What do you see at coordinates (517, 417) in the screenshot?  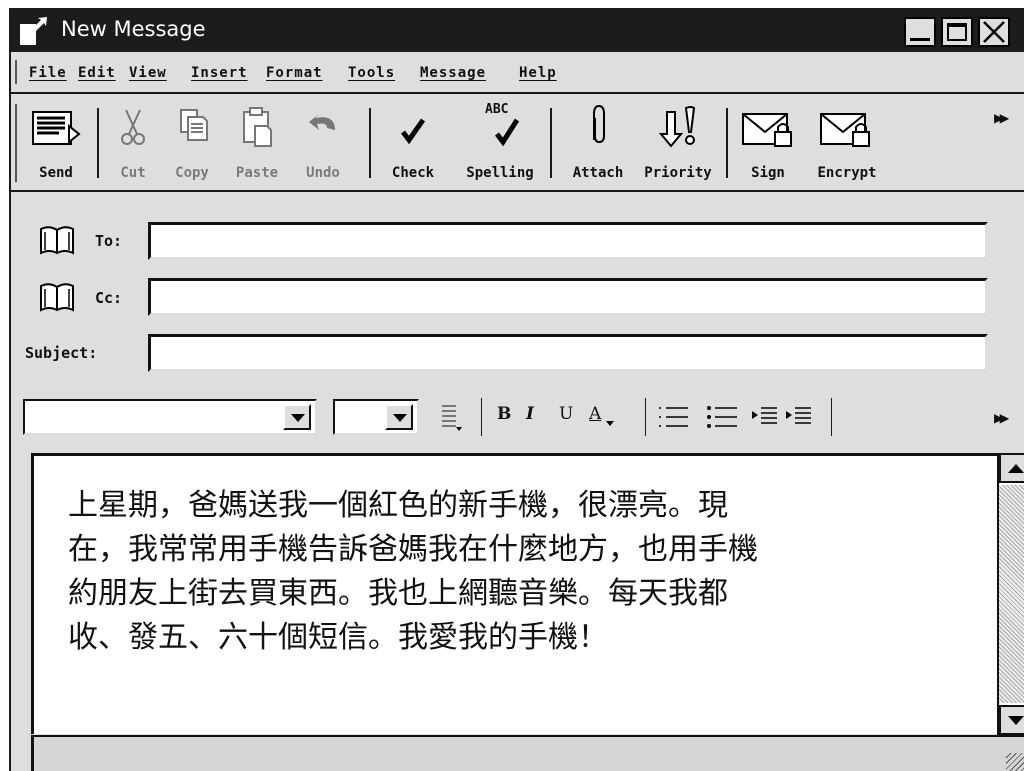 I see `format-bar: B I U A ▶▶` at bounding box center [517, 417].